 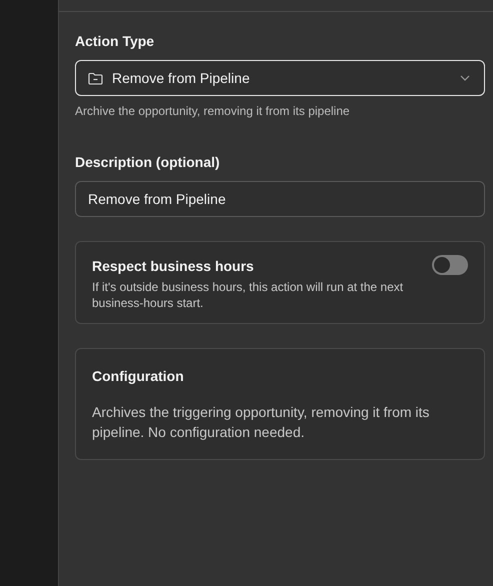 I want to click on card-title: Configuration, so click(x=138, y=376).